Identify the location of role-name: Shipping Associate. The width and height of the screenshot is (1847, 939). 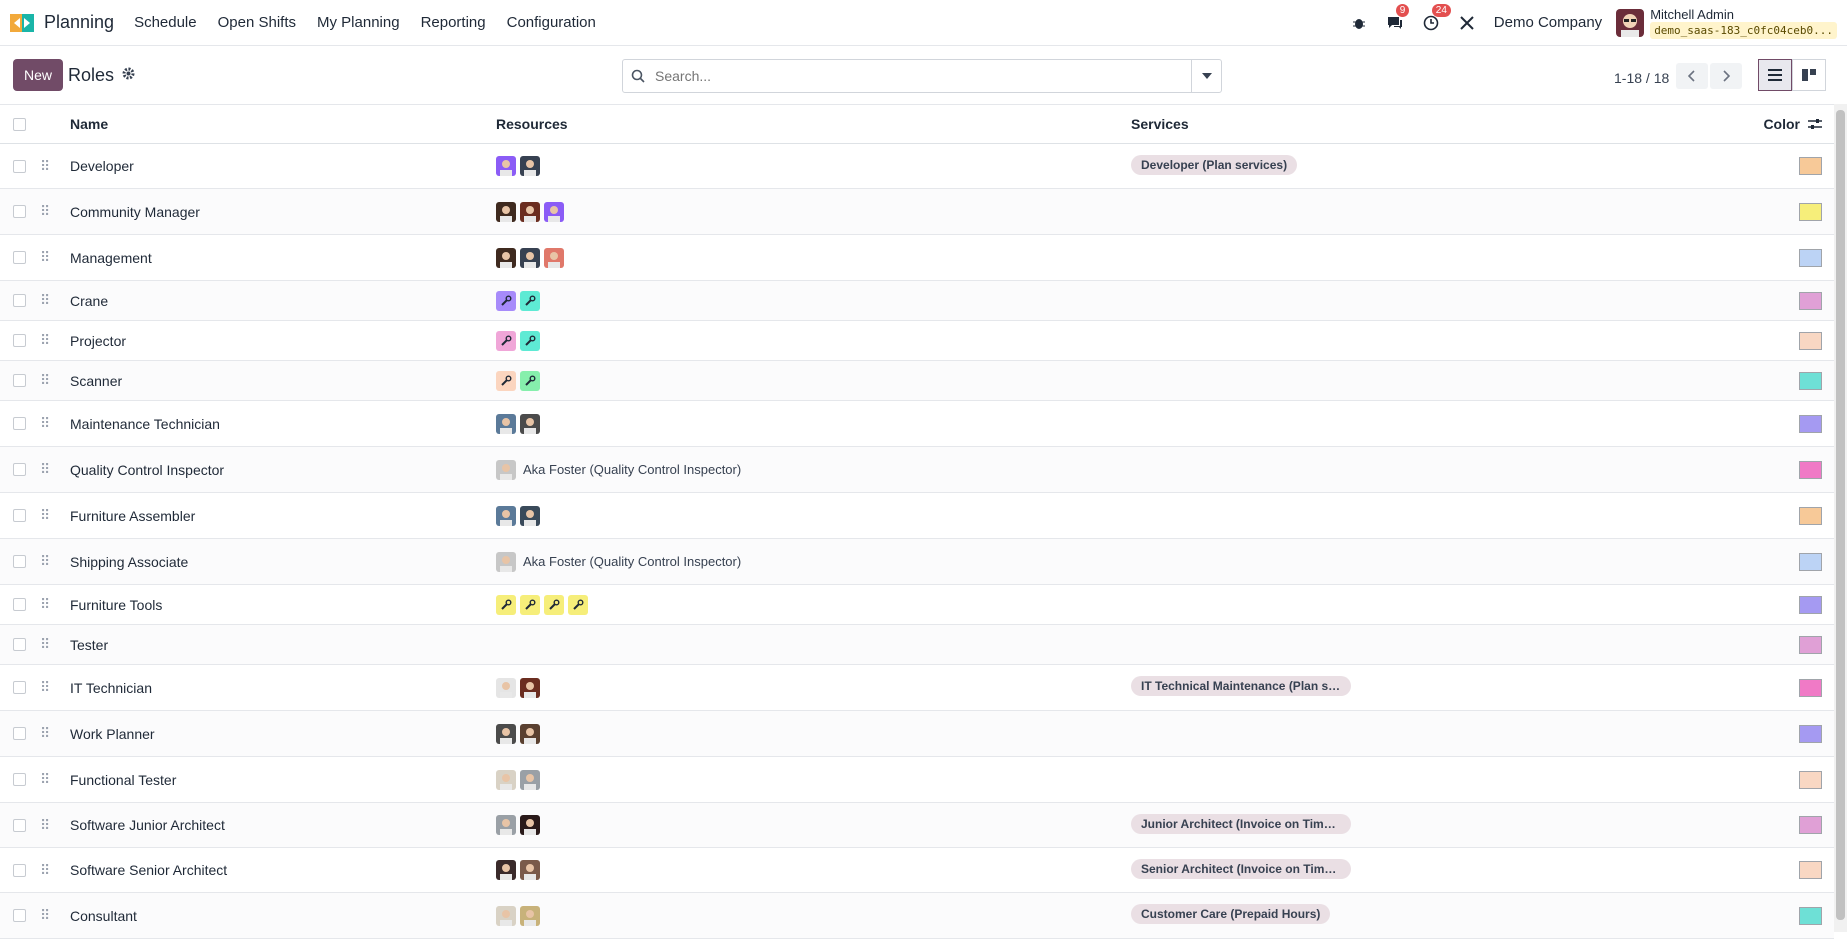
(283, 562).